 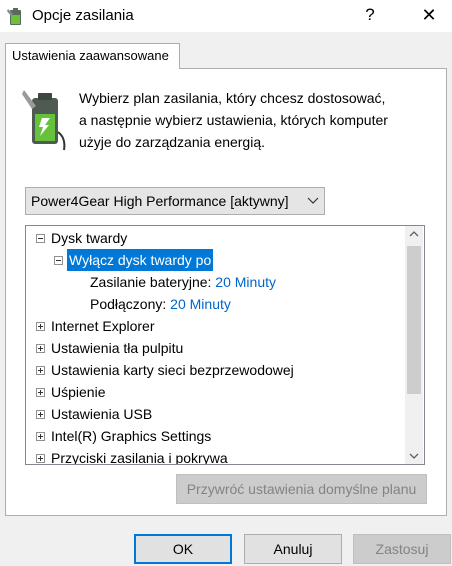 I want to click on tab-advanced-settings: Ustawienia zaawansowane, so click(x=92, y=56).